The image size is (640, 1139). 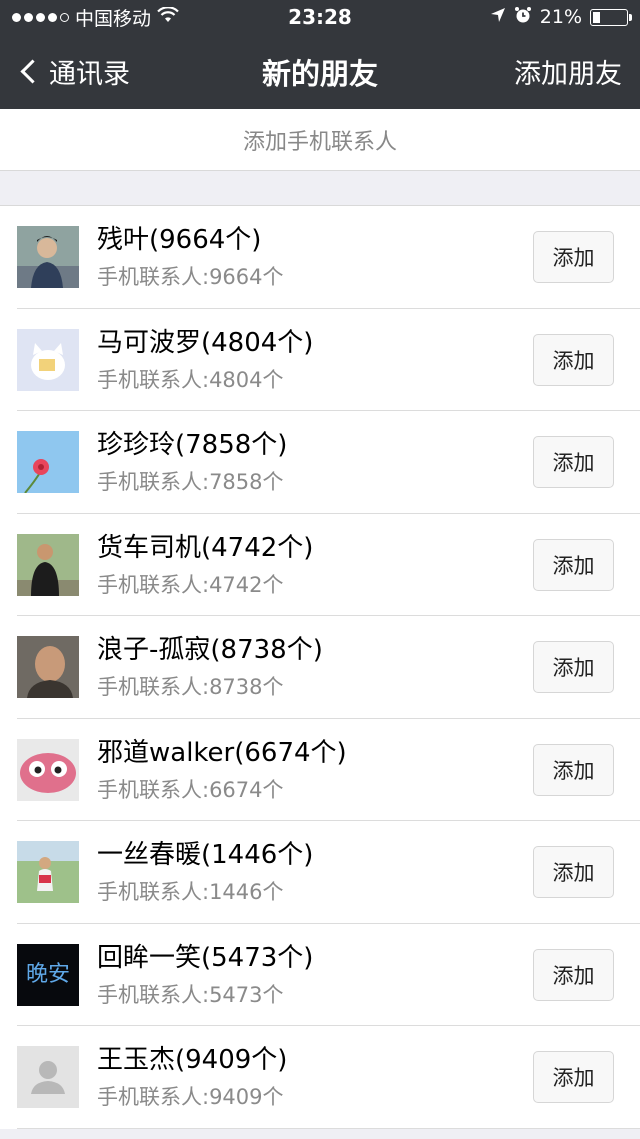 I want to click on carrier-name: 中国移动, so click(x=113, y=18).